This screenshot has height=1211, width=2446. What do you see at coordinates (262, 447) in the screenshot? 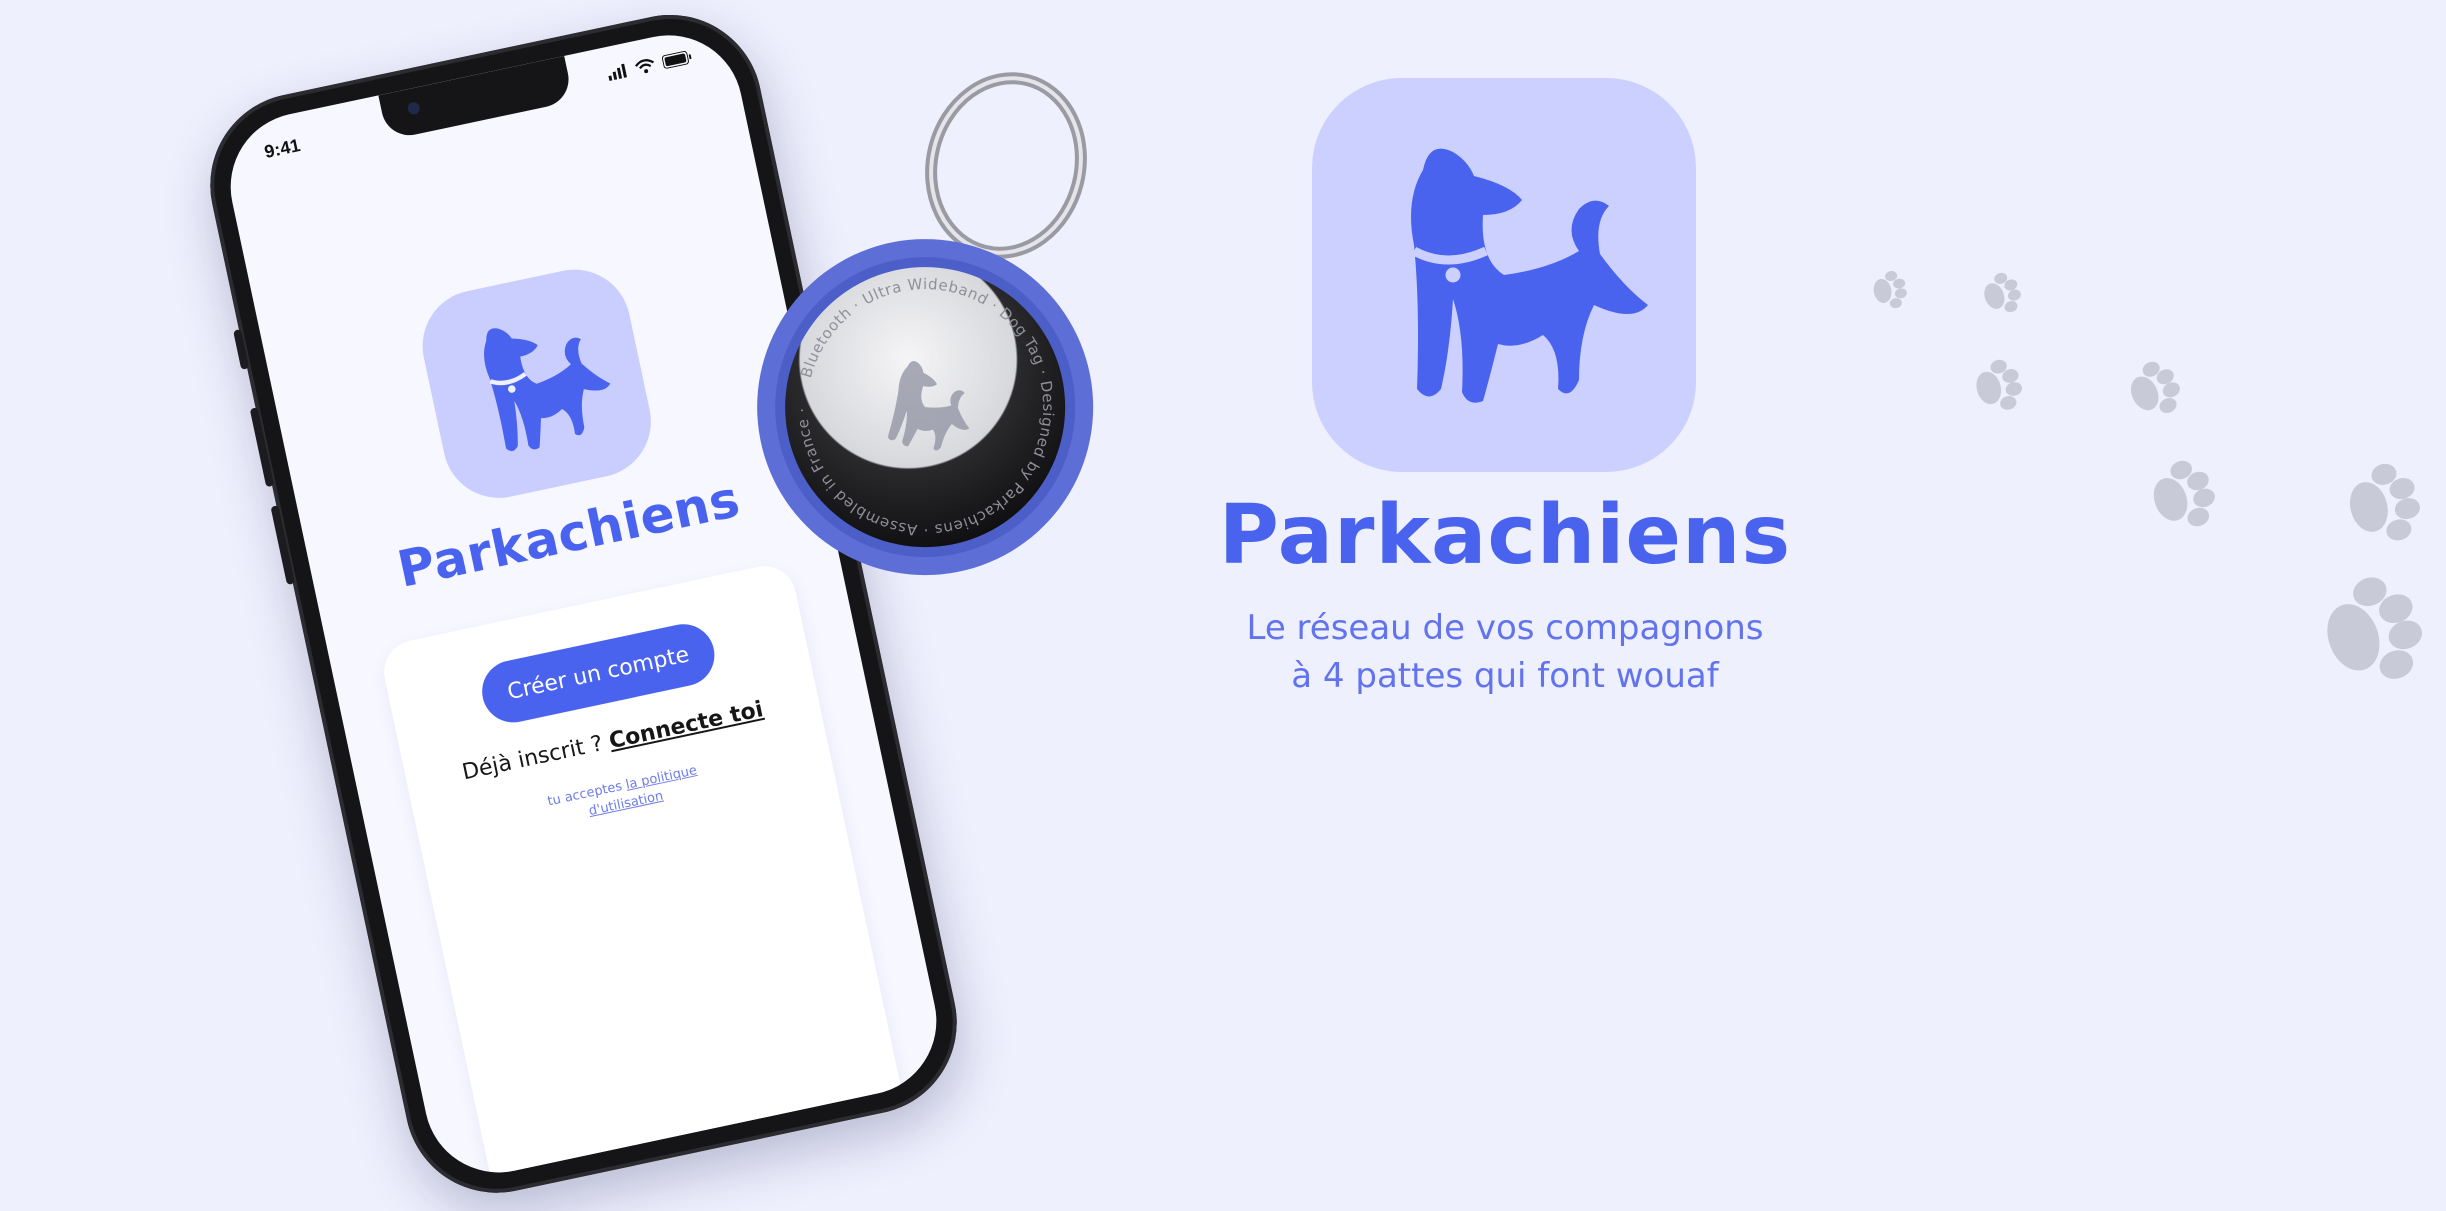
I see `volume-up-button` at bounding box center [262, 447].